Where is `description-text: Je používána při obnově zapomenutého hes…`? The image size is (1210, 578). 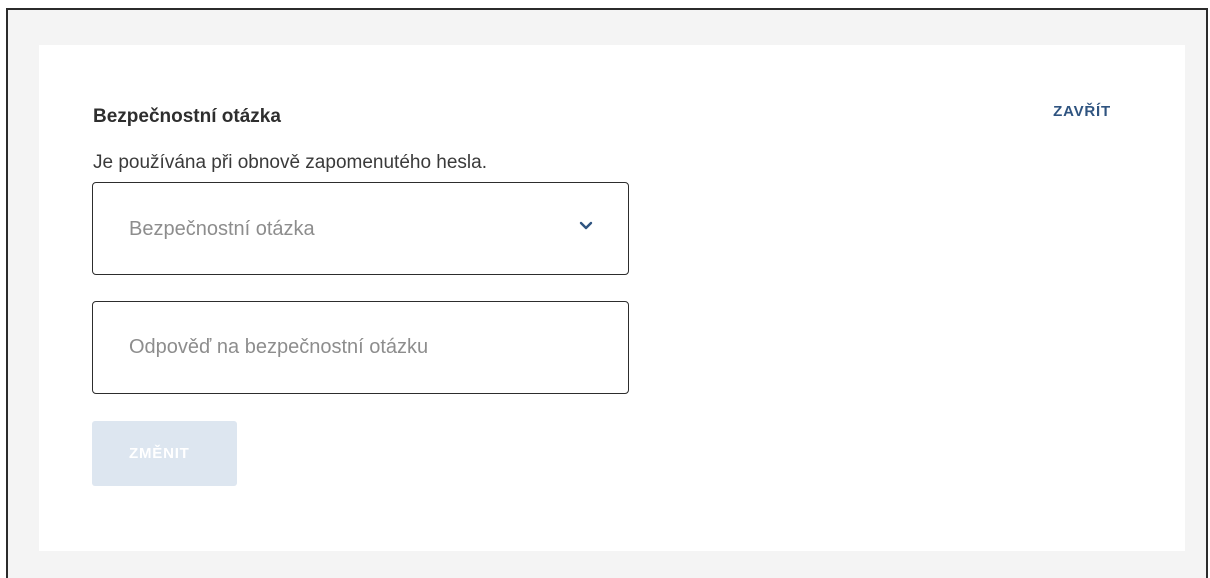
description-text: Je používána při obnově zapomenutého hes… is located at coordinates (290, 162).